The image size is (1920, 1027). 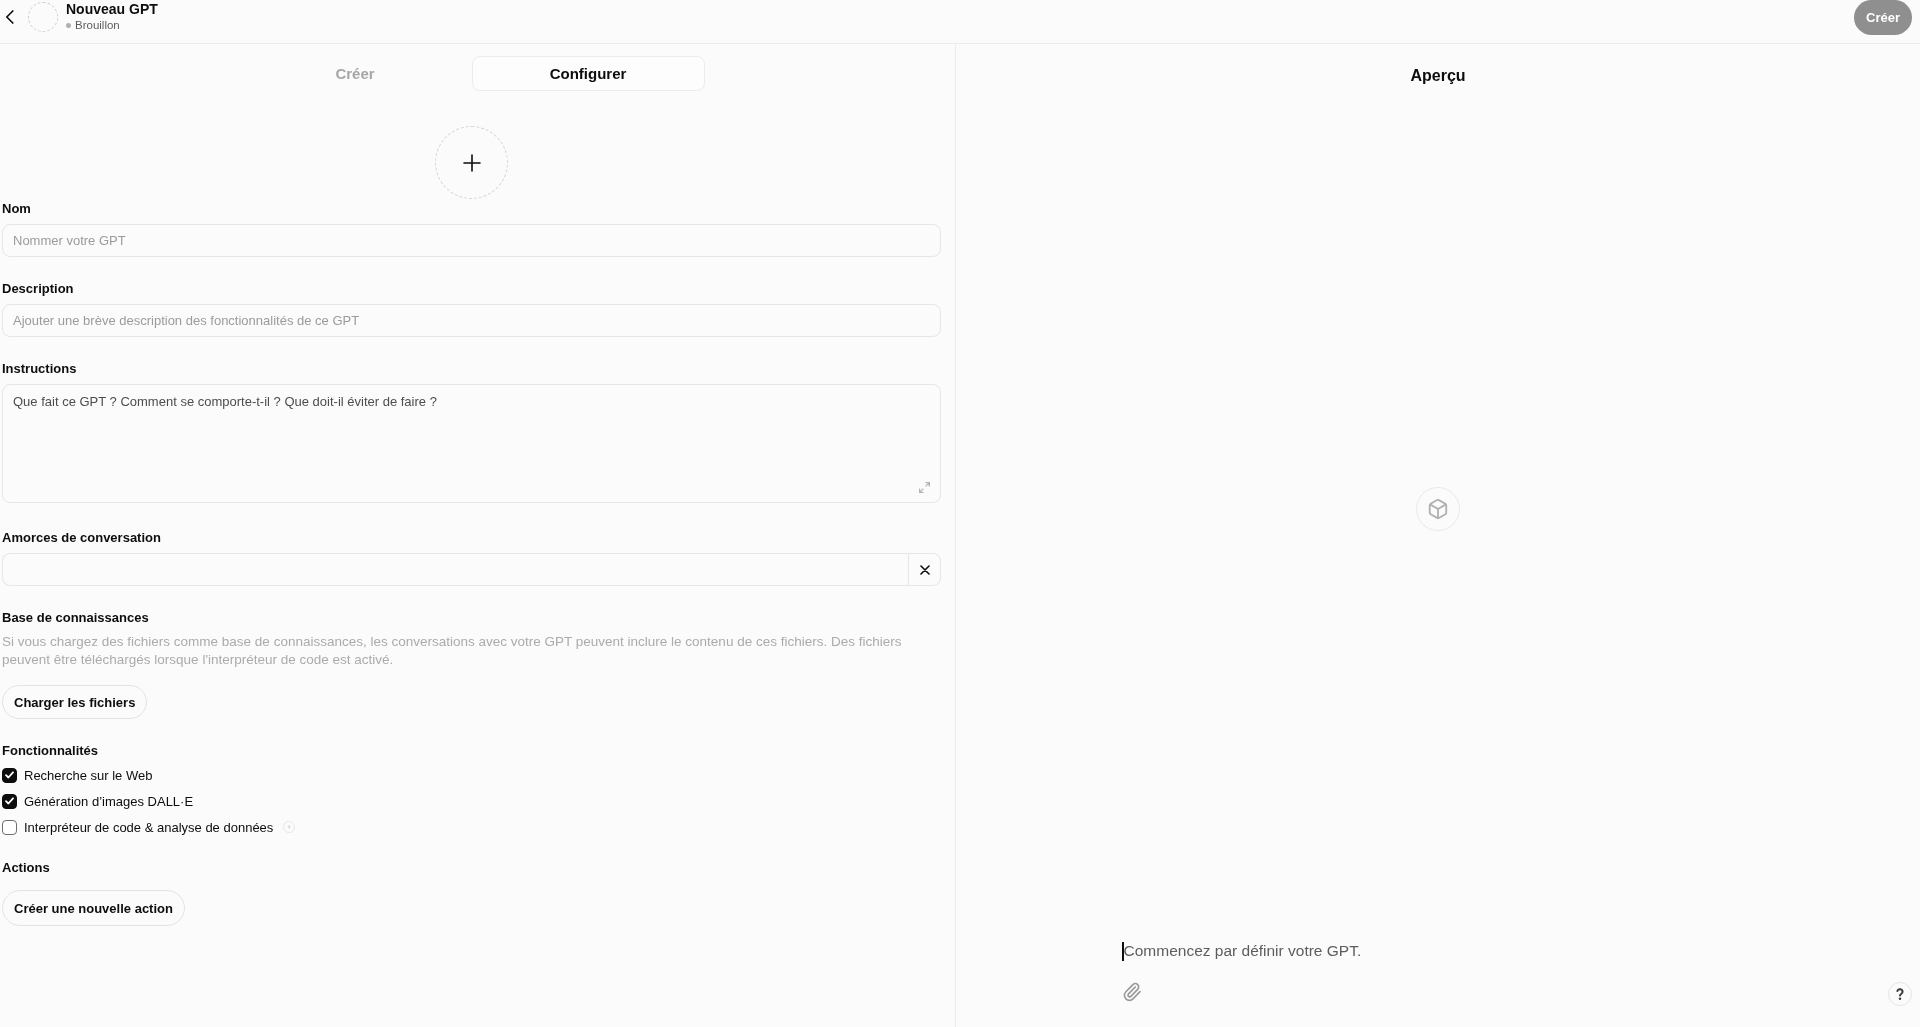 What do you see at coordinates (109, 801) in the screenshot?
I see `capability-label: Génération d’images DALL·E` at bounding box center [109, 801].